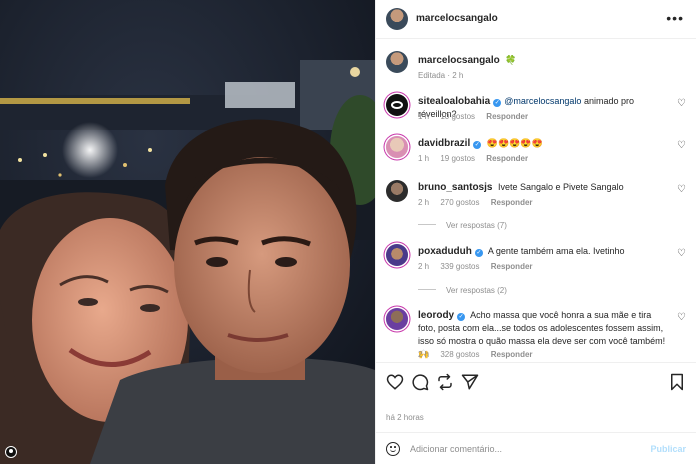  What do you see at coordinates (459, 60) in the screenshot?
I see `caption-username: marcelocsangalo` at bounding box center [459, 60].